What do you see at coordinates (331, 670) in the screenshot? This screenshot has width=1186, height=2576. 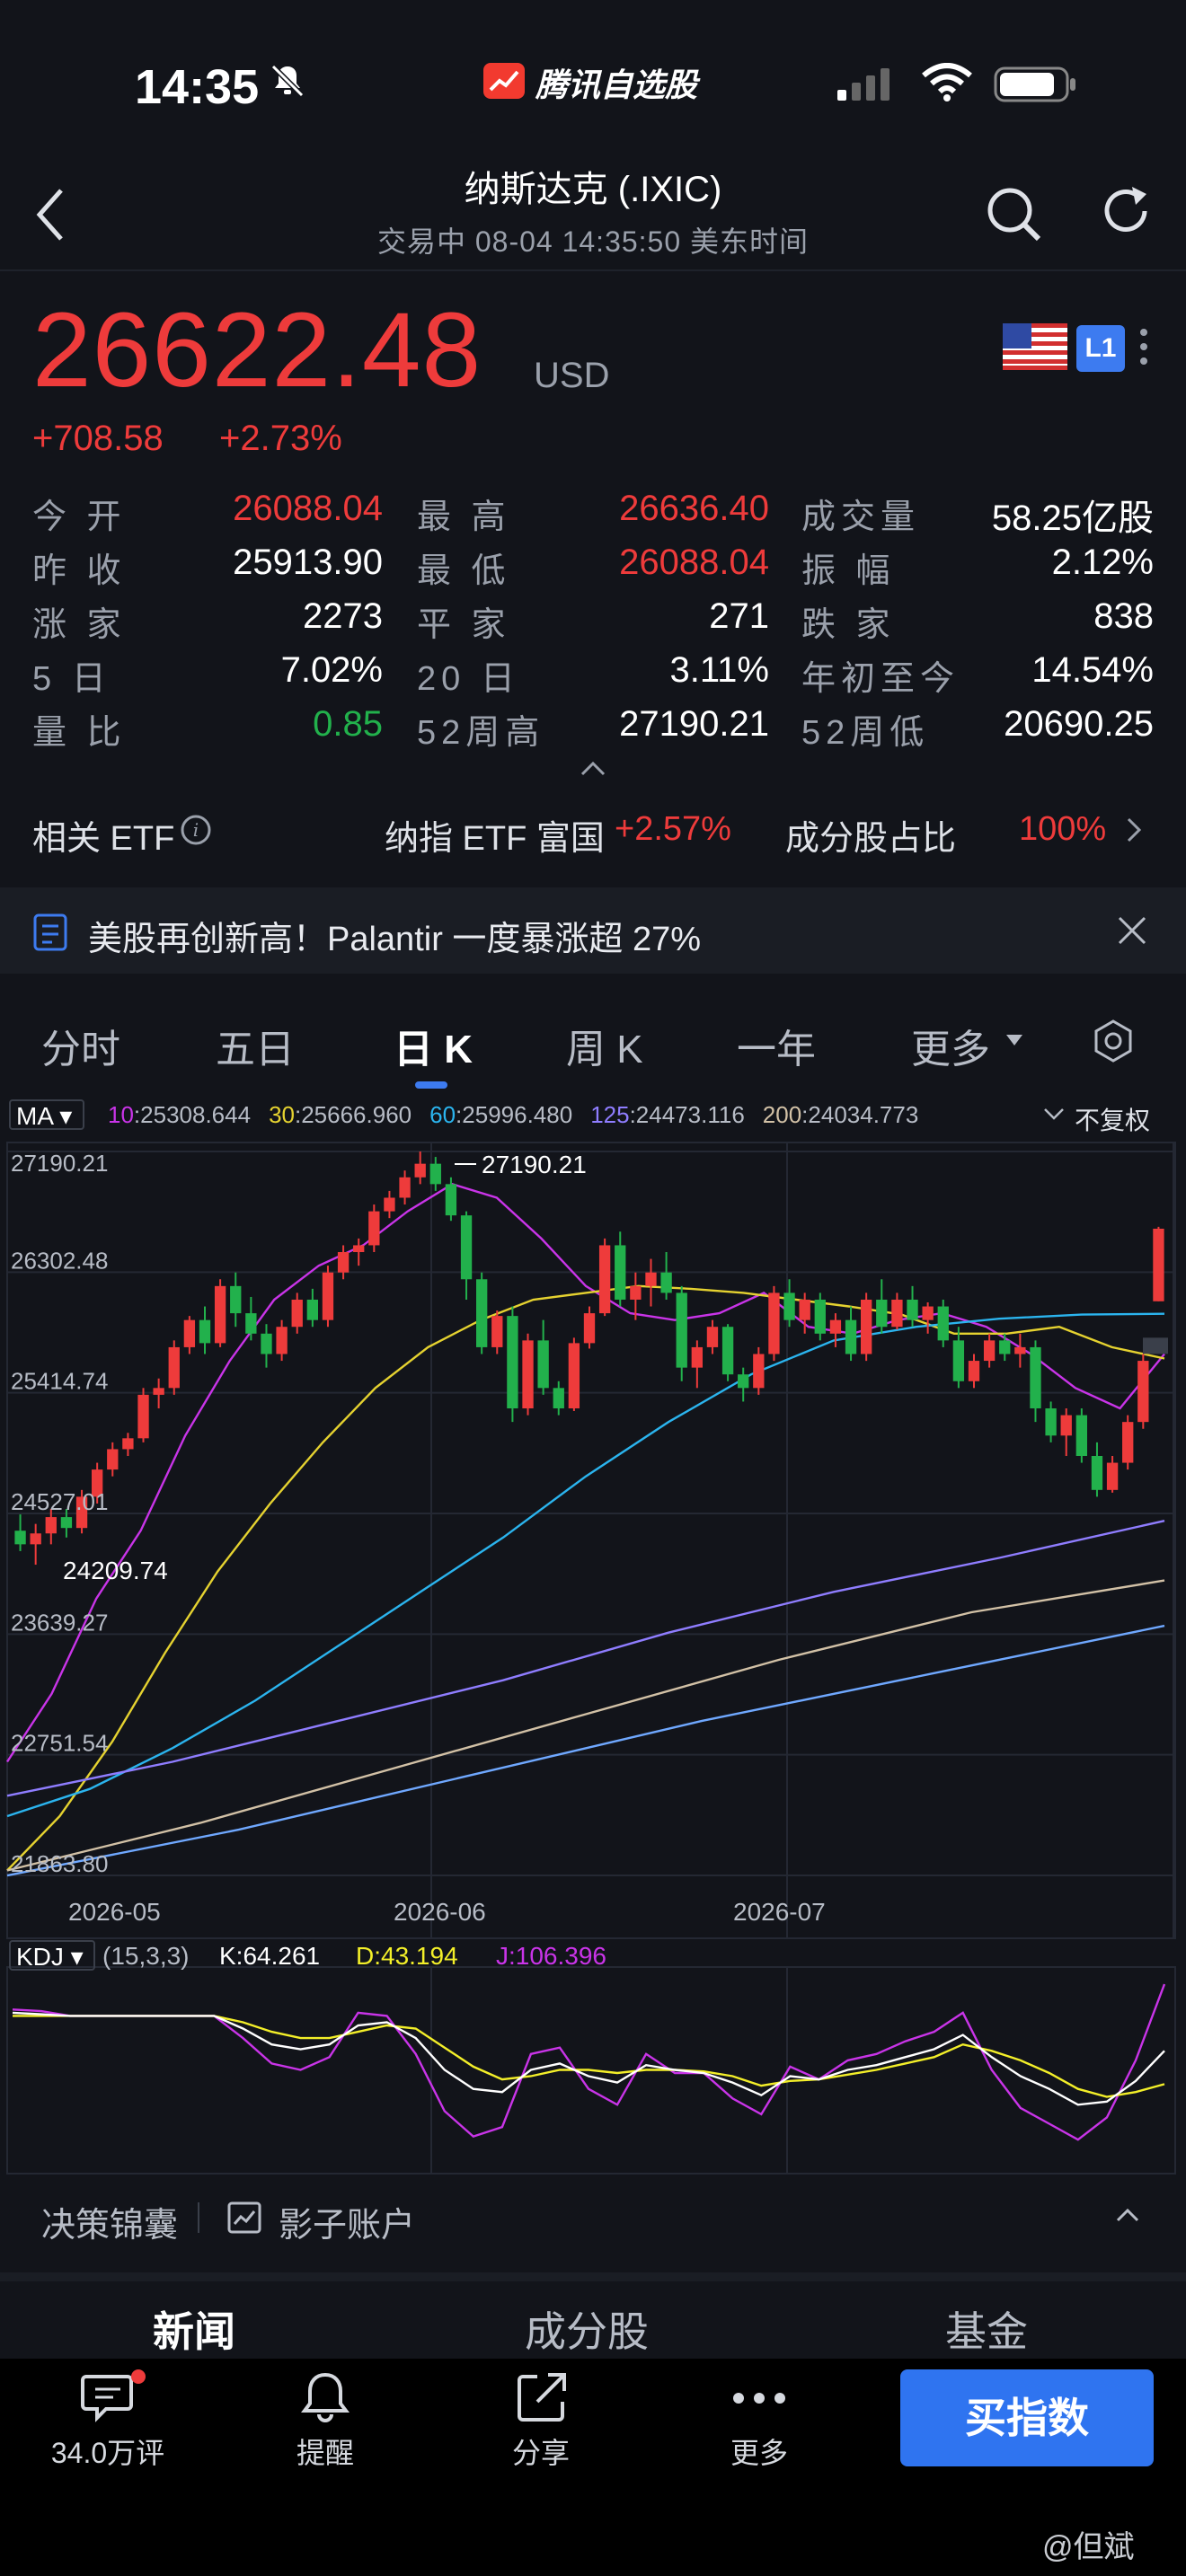 I see `stat-value: 7.02%` at bounding box center [331, 670].